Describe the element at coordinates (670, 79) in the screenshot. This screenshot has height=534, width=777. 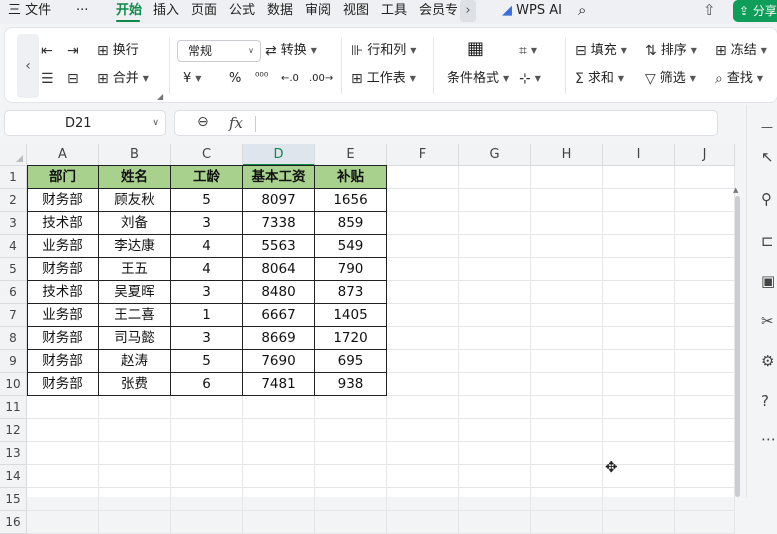
I see `filter-button: ▽ 筛选 ▼` at that location.